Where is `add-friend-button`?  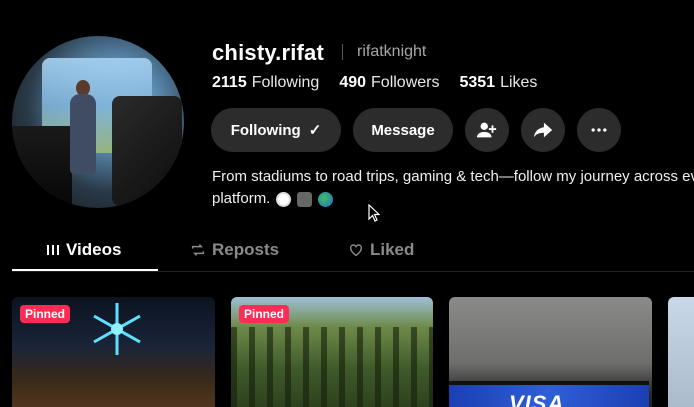
add-friend-button is located at coordinates (487, 130).